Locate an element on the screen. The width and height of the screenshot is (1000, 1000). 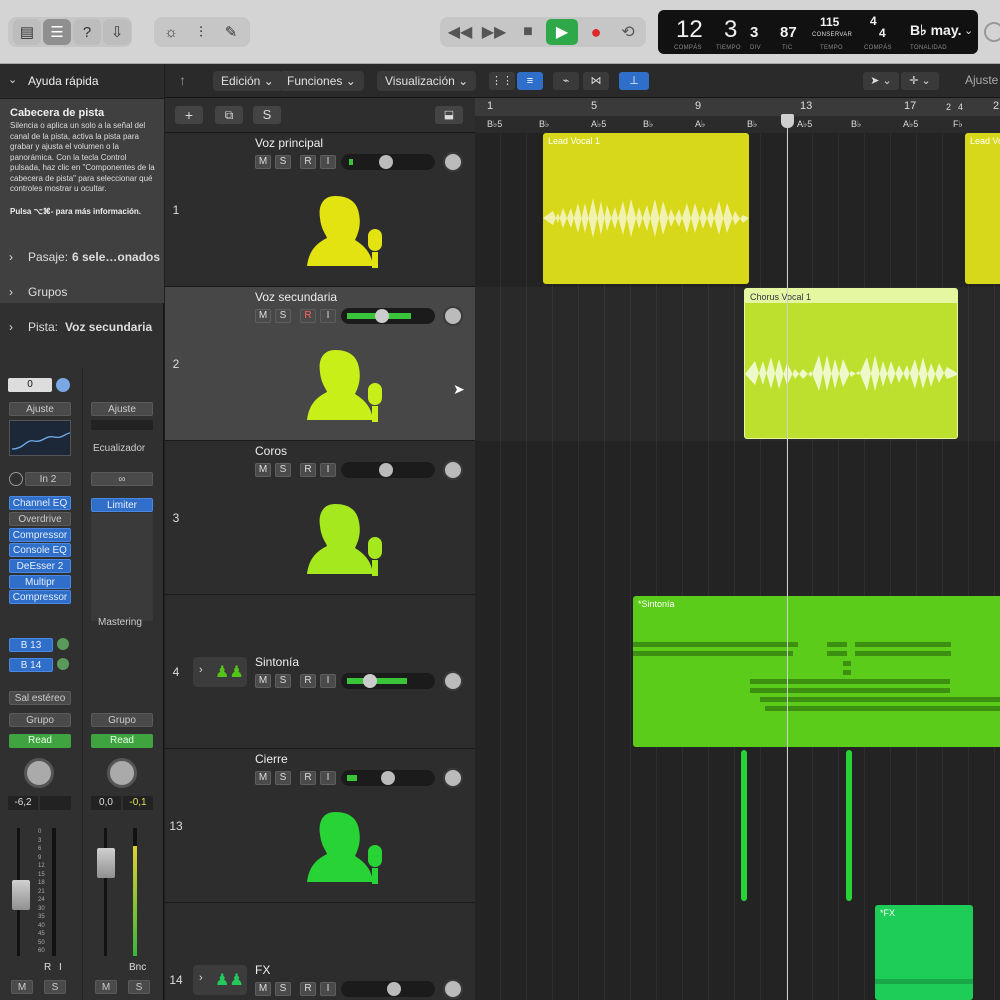
settings-button: Ajuste is located at coordinates (122, 409).